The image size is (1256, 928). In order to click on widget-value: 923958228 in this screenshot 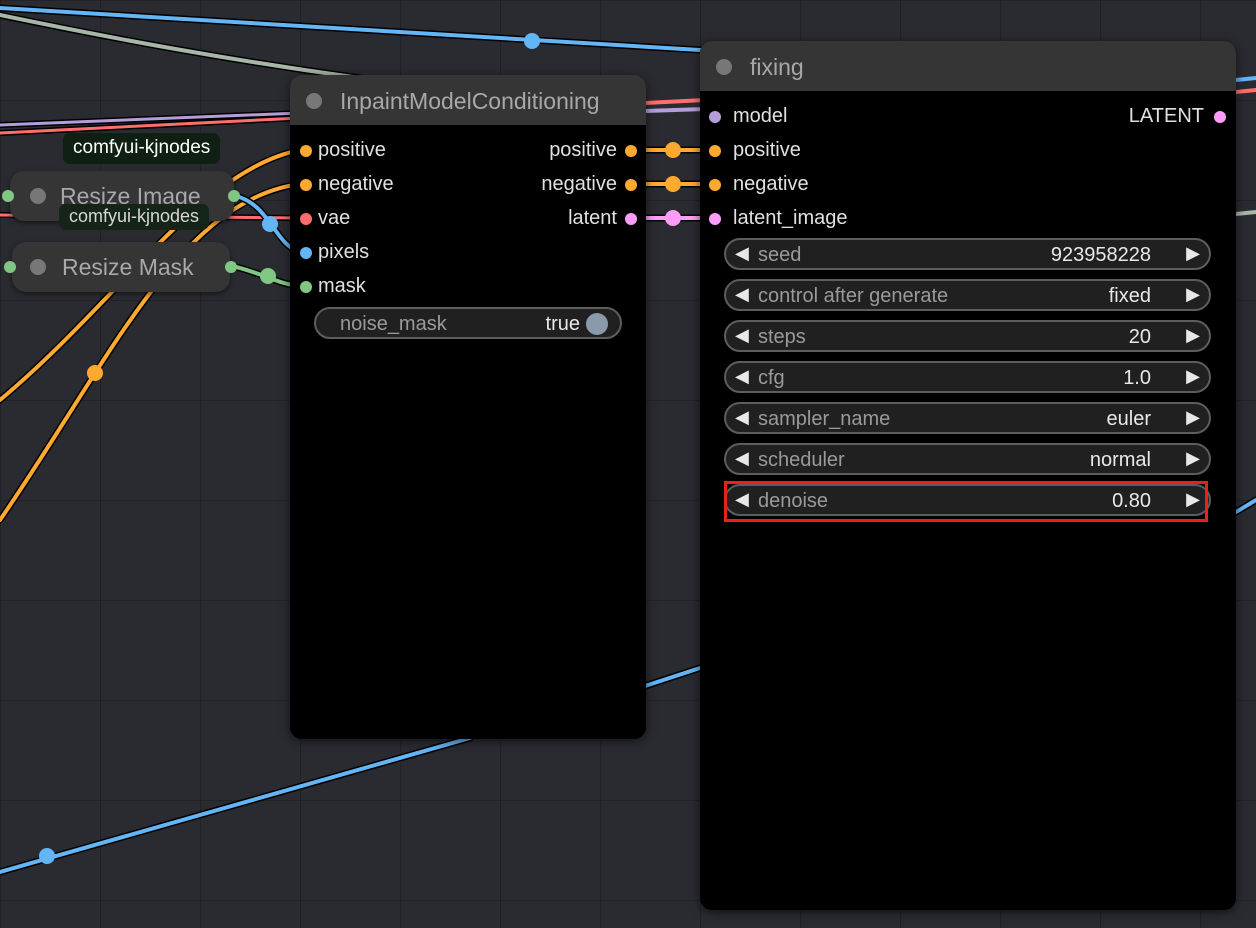, I will do `click(1101, 255)`.